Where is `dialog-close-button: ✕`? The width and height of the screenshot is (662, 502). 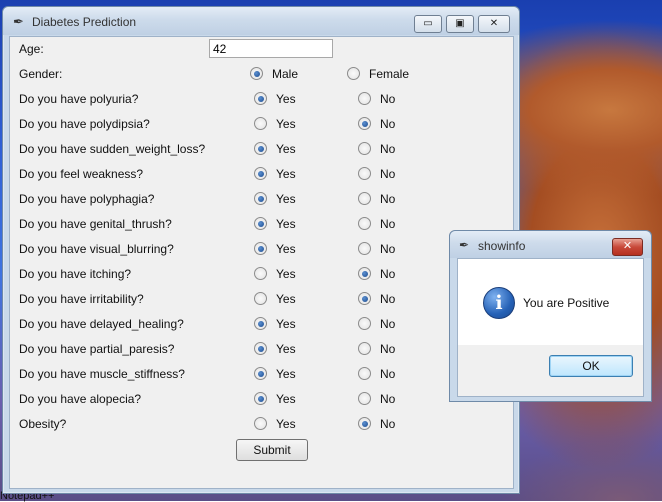 dialog-close-button: ✕ is located at coordinates (627, 247).